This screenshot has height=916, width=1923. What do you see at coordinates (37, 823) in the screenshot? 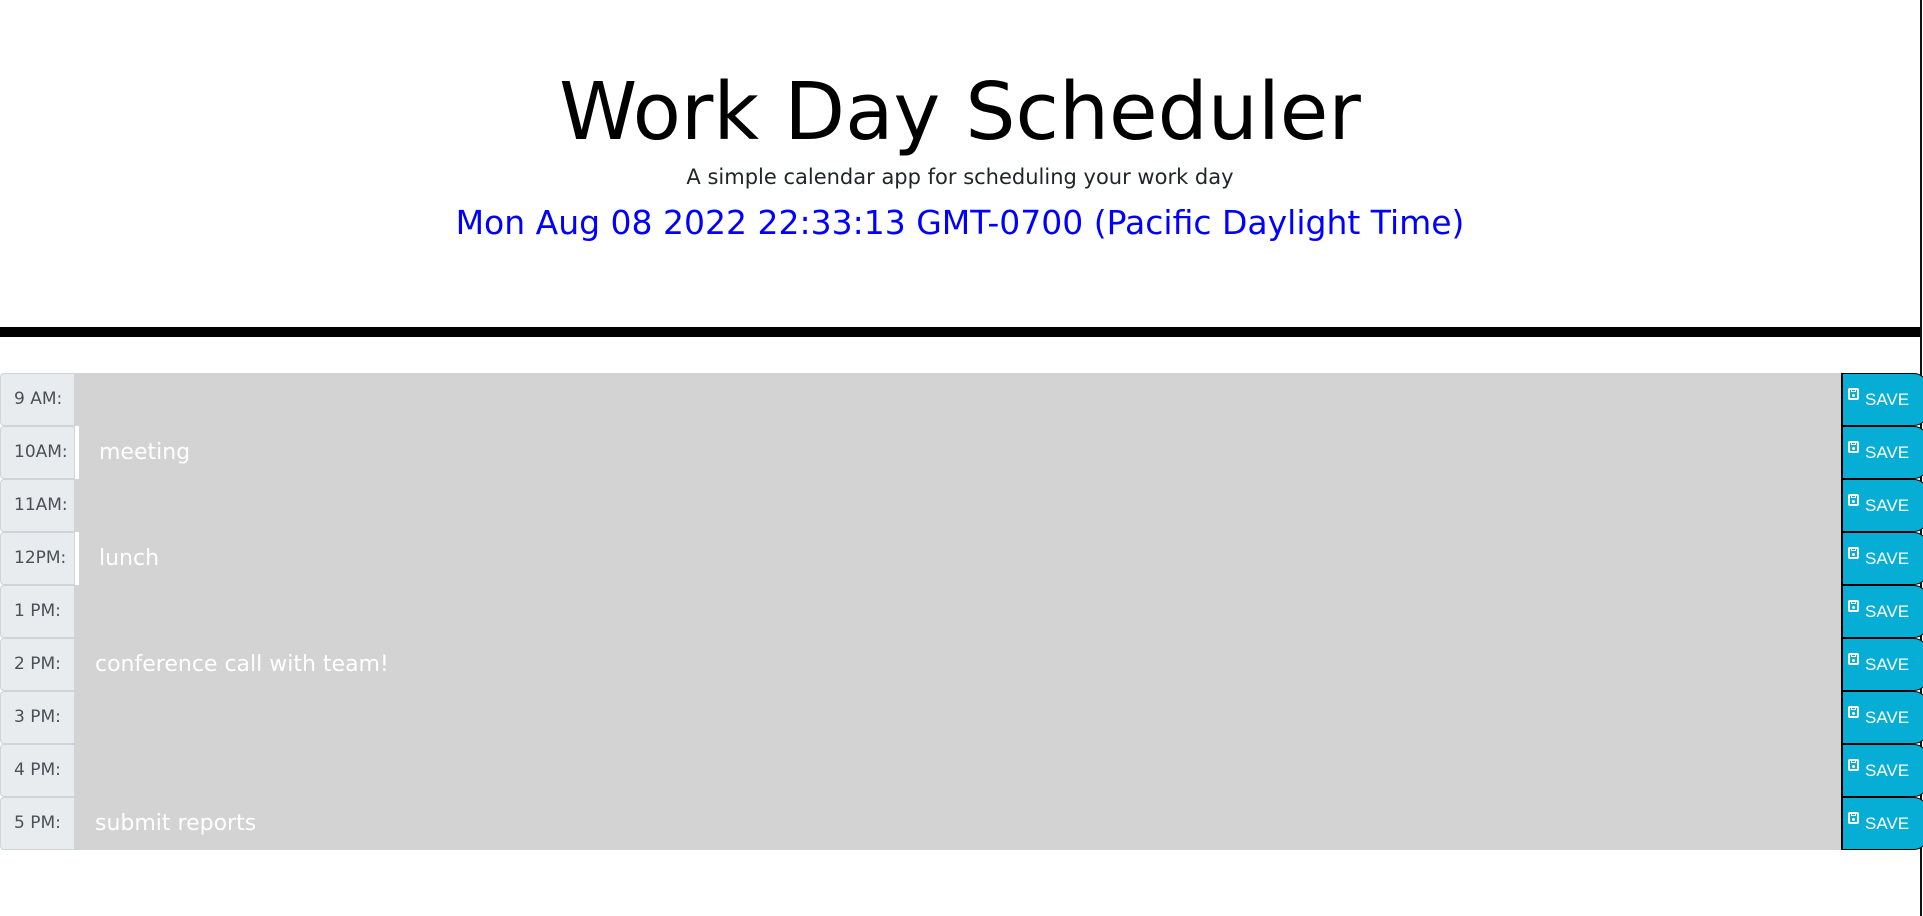
I see `hour-label: 5 PM:` at bounding box center [37, 823].